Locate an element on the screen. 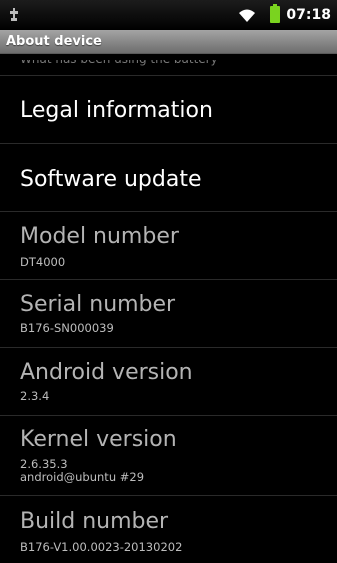  title-bar: About device is located at coordinates (168, 42).